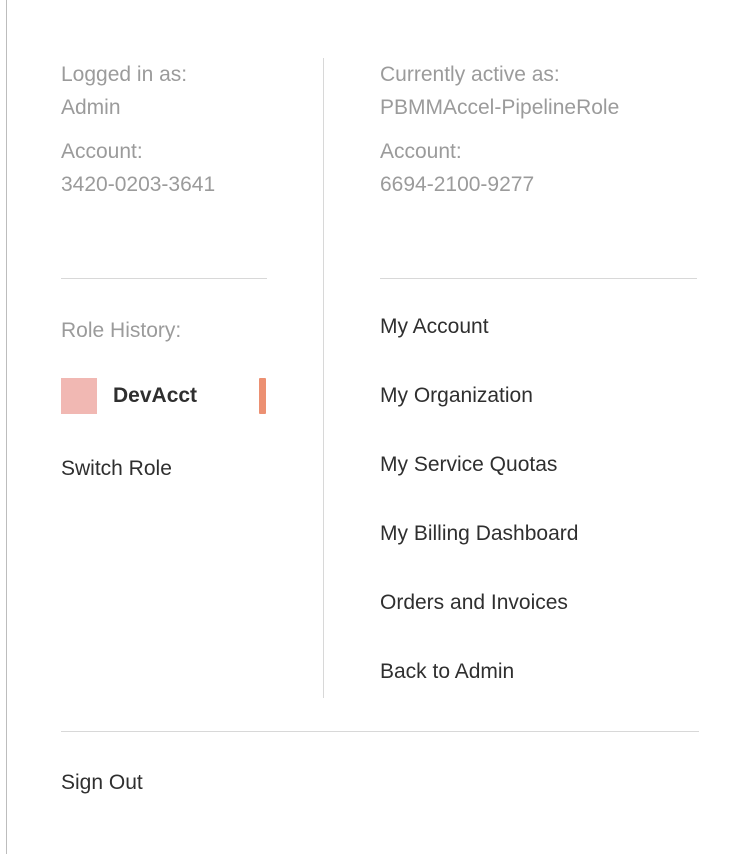 This screenshot has width=747, height=854. I want to click on active-role-label: Currently active as:, so click(470, 74).